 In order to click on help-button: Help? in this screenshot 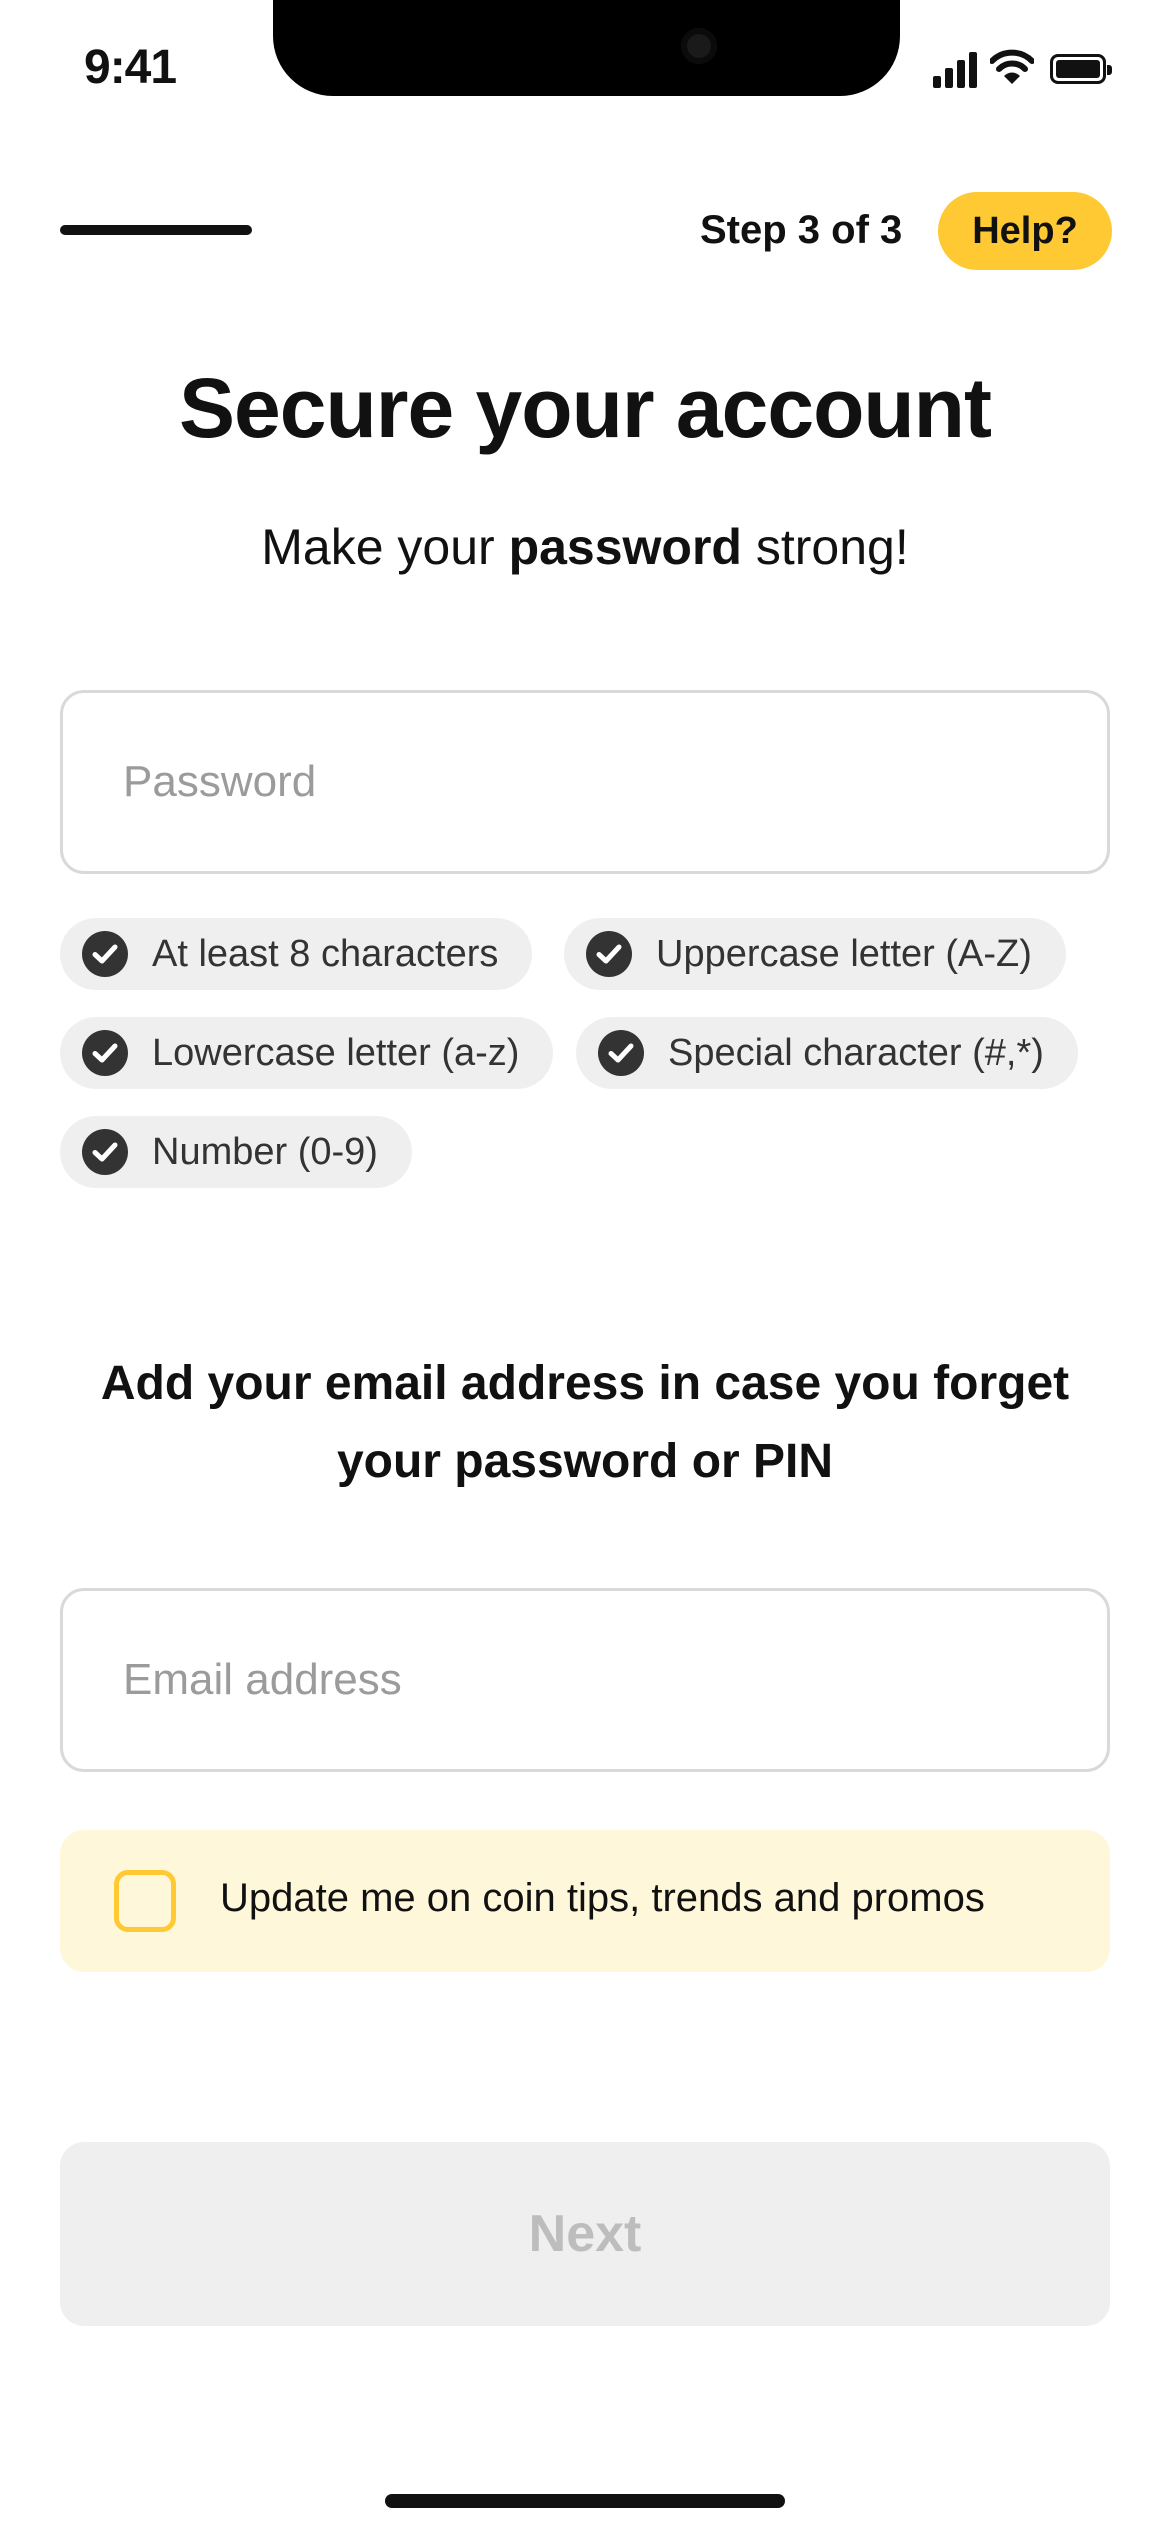, I will do `click(1025, 231)`.